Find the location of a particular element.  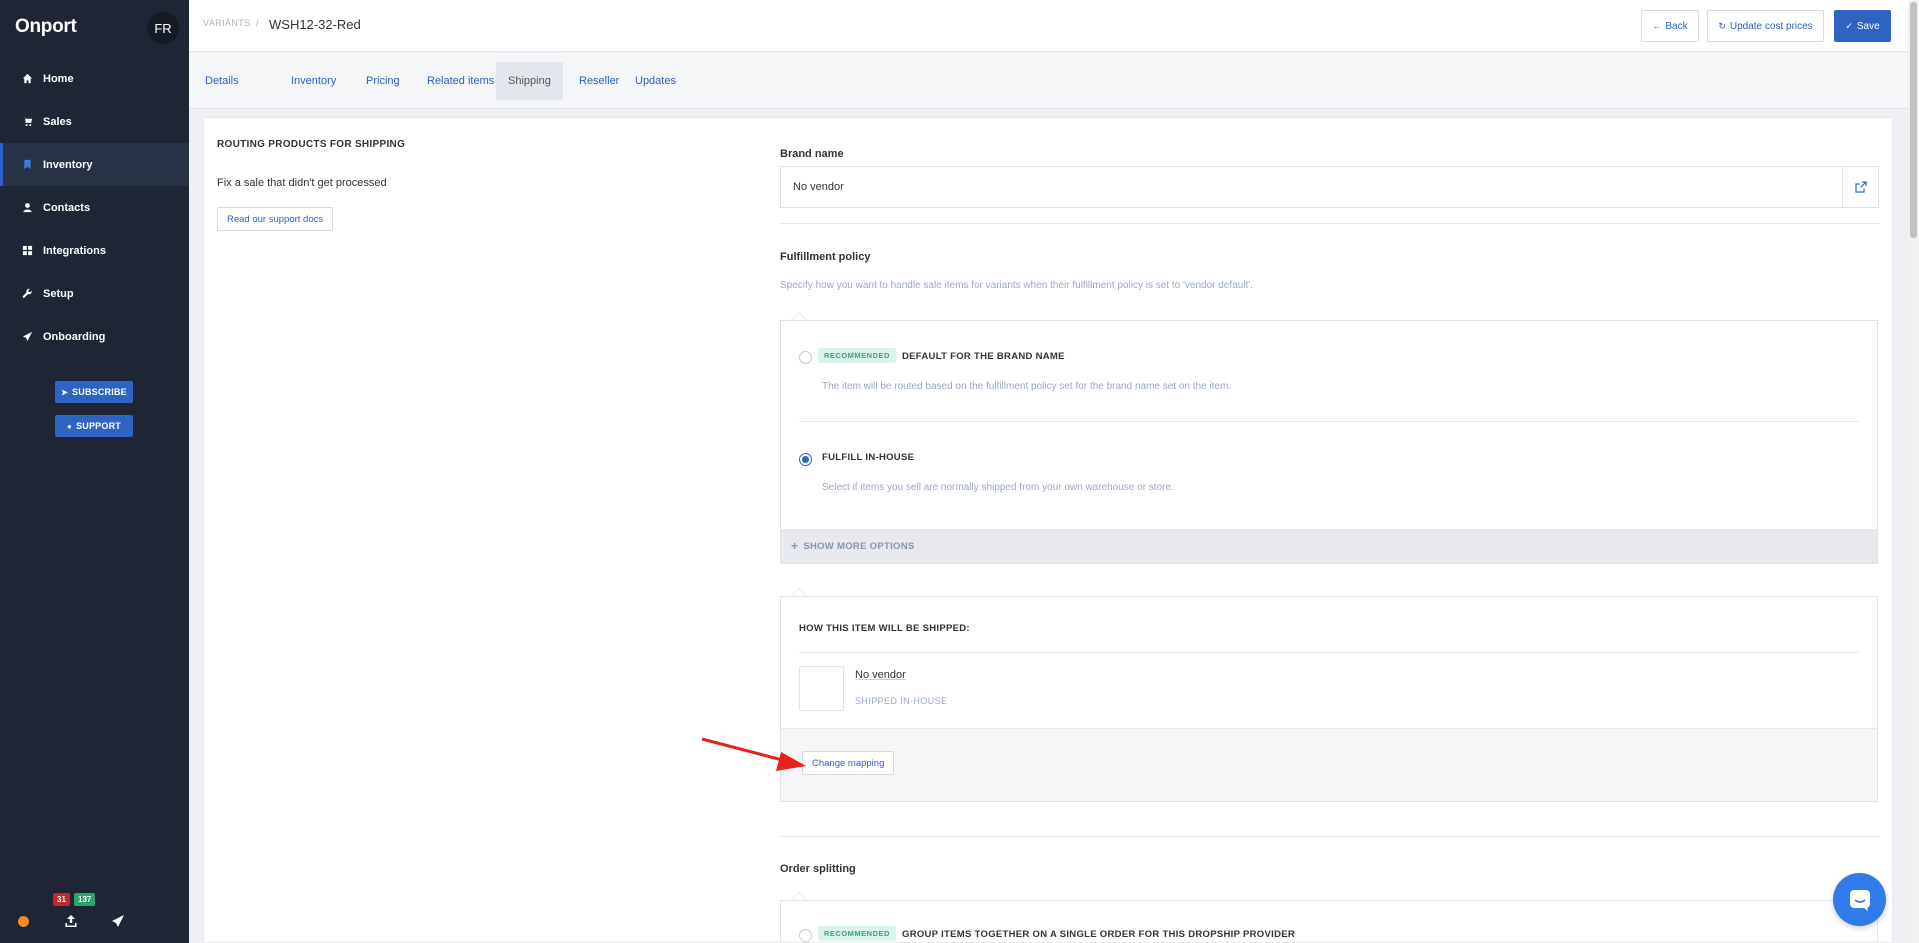

arrow-left-icon: ← is located at coordinates (1657, 26).